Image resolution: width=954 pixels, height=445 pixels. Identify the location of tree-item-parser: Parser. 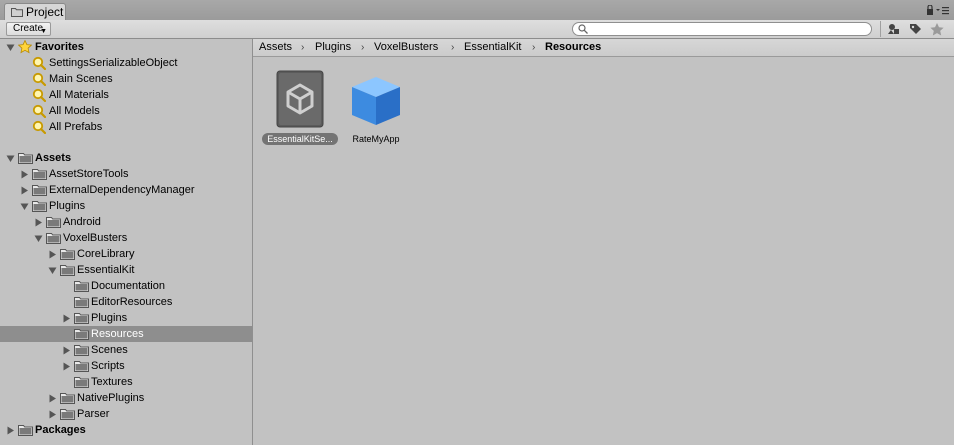
(126, 414).